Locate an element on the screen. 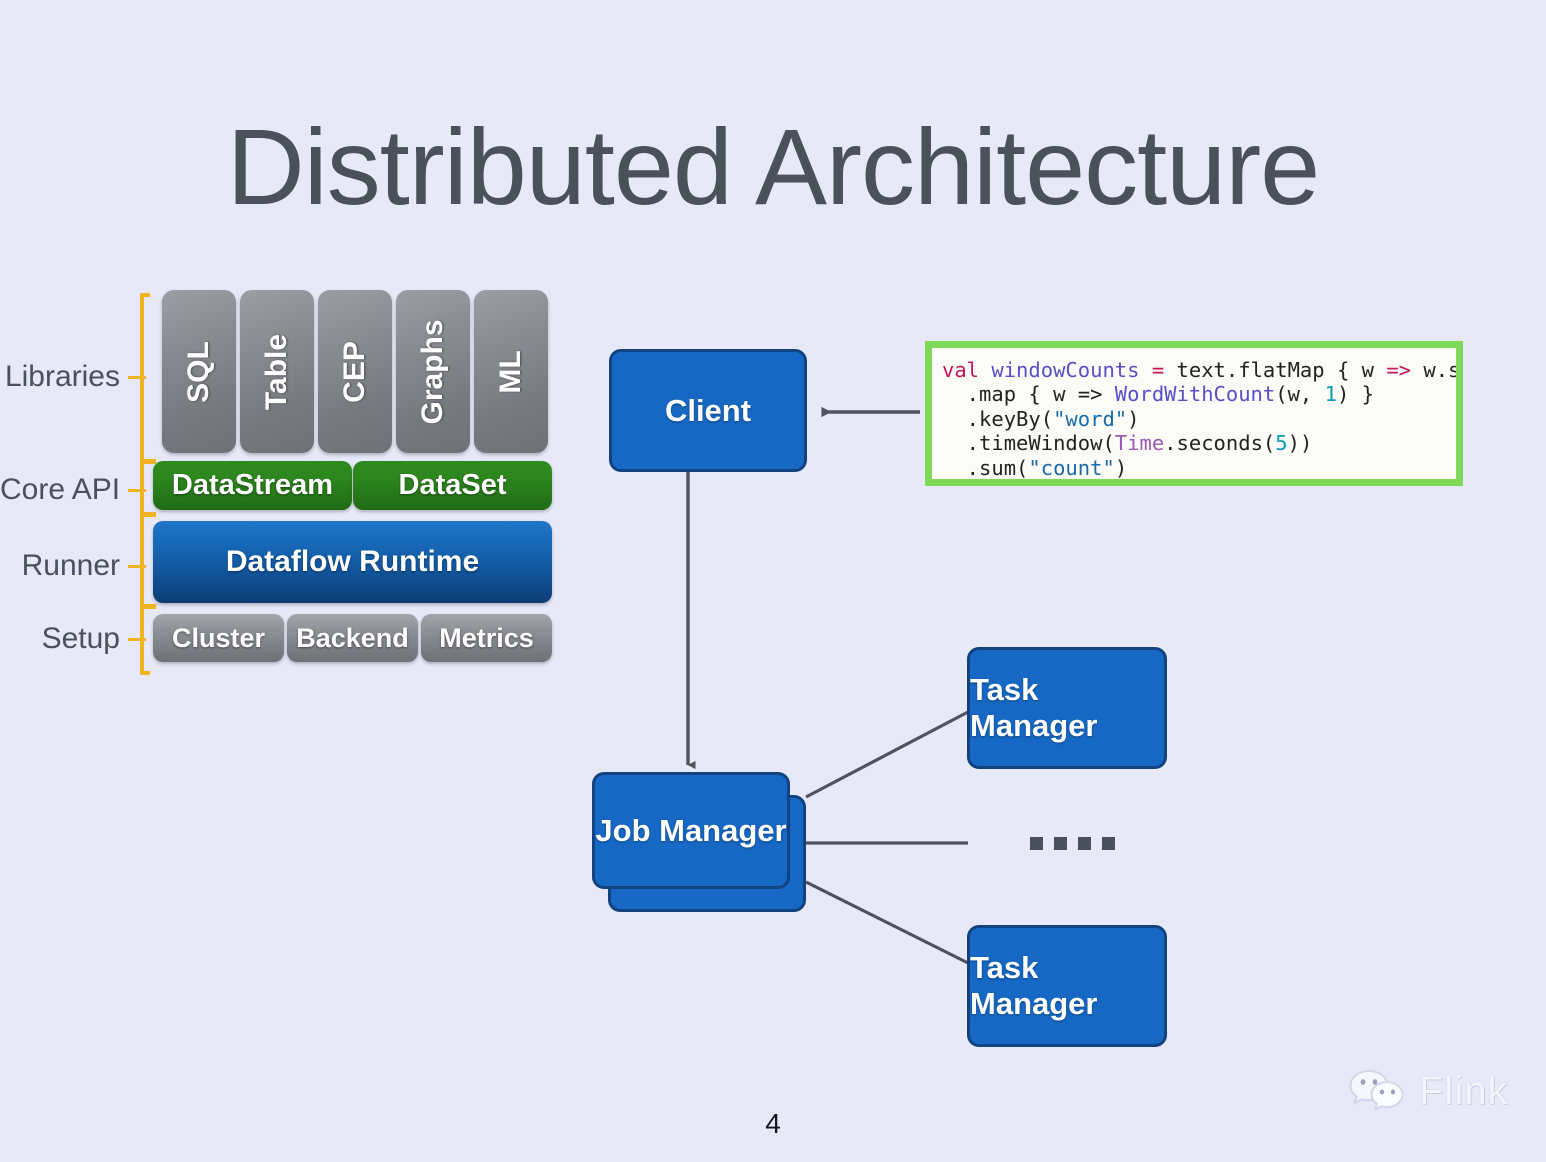 Image resolution: width=1546 pixels, height=1162 pixels. code-token-call: .keyBy( is located at coordinates (998, 418).